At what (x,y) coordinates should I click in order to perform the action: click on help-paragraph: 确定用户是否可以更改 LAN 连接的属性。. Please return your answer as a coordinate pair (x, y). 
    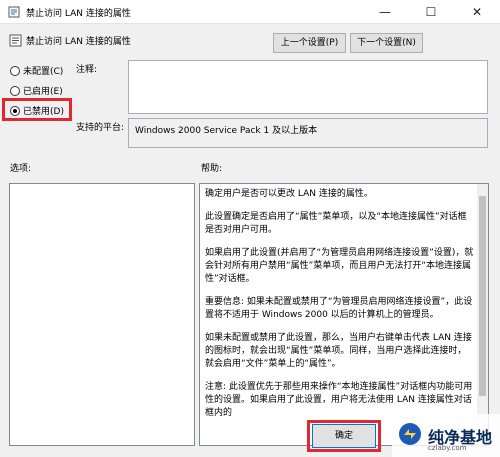
    Looking at the image, I should click on (289, 194).